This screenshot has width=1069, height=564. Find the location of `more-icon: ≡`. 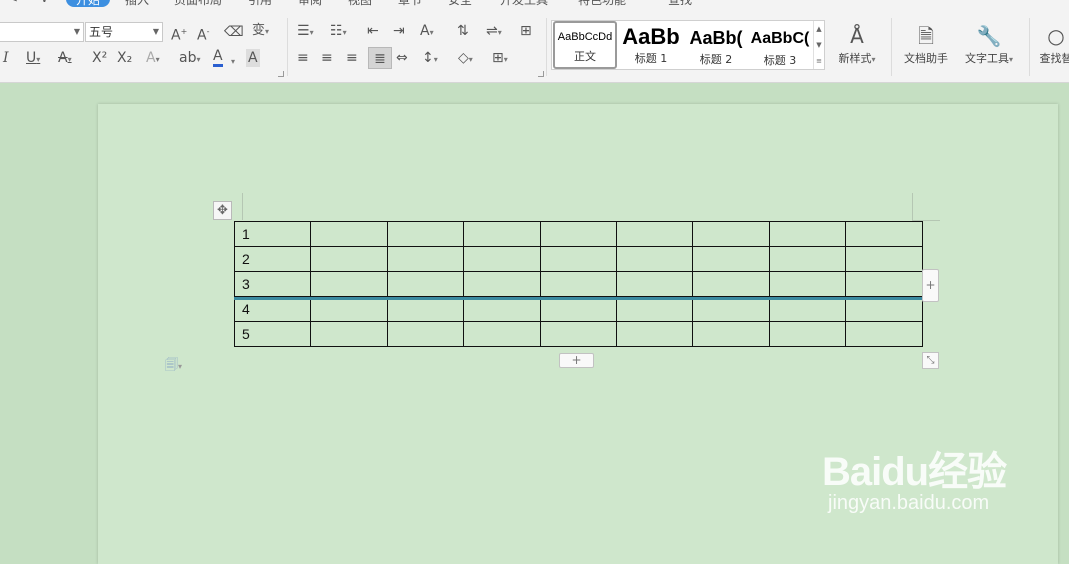

more-icon: ≡ is located at coordinates (819, 61).